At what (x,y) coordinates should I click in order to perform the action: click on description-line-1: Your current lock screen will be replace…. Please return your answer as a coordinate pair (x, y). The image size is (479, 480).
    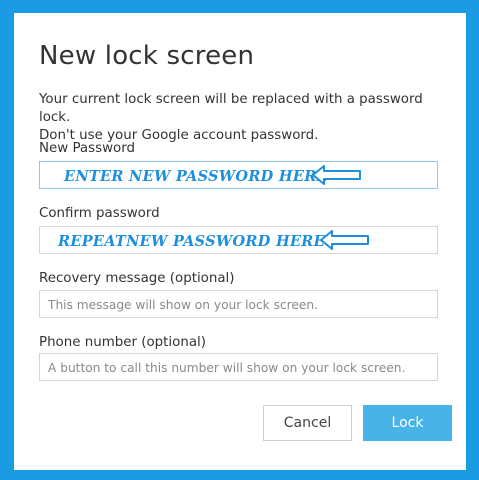
    Looking at the image, I should click on (231, 108).